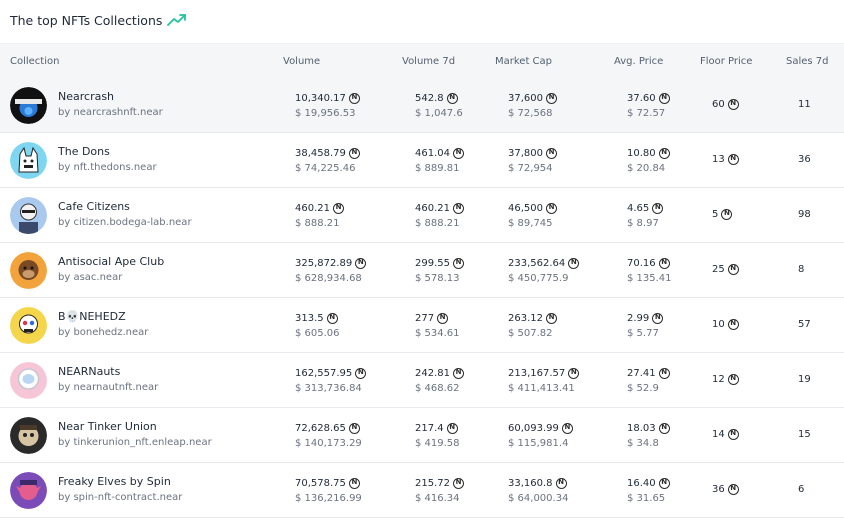 The height and width of the screenshot is (520, 844). I want to click on floor-price-cell: 5, so click(722, 214).